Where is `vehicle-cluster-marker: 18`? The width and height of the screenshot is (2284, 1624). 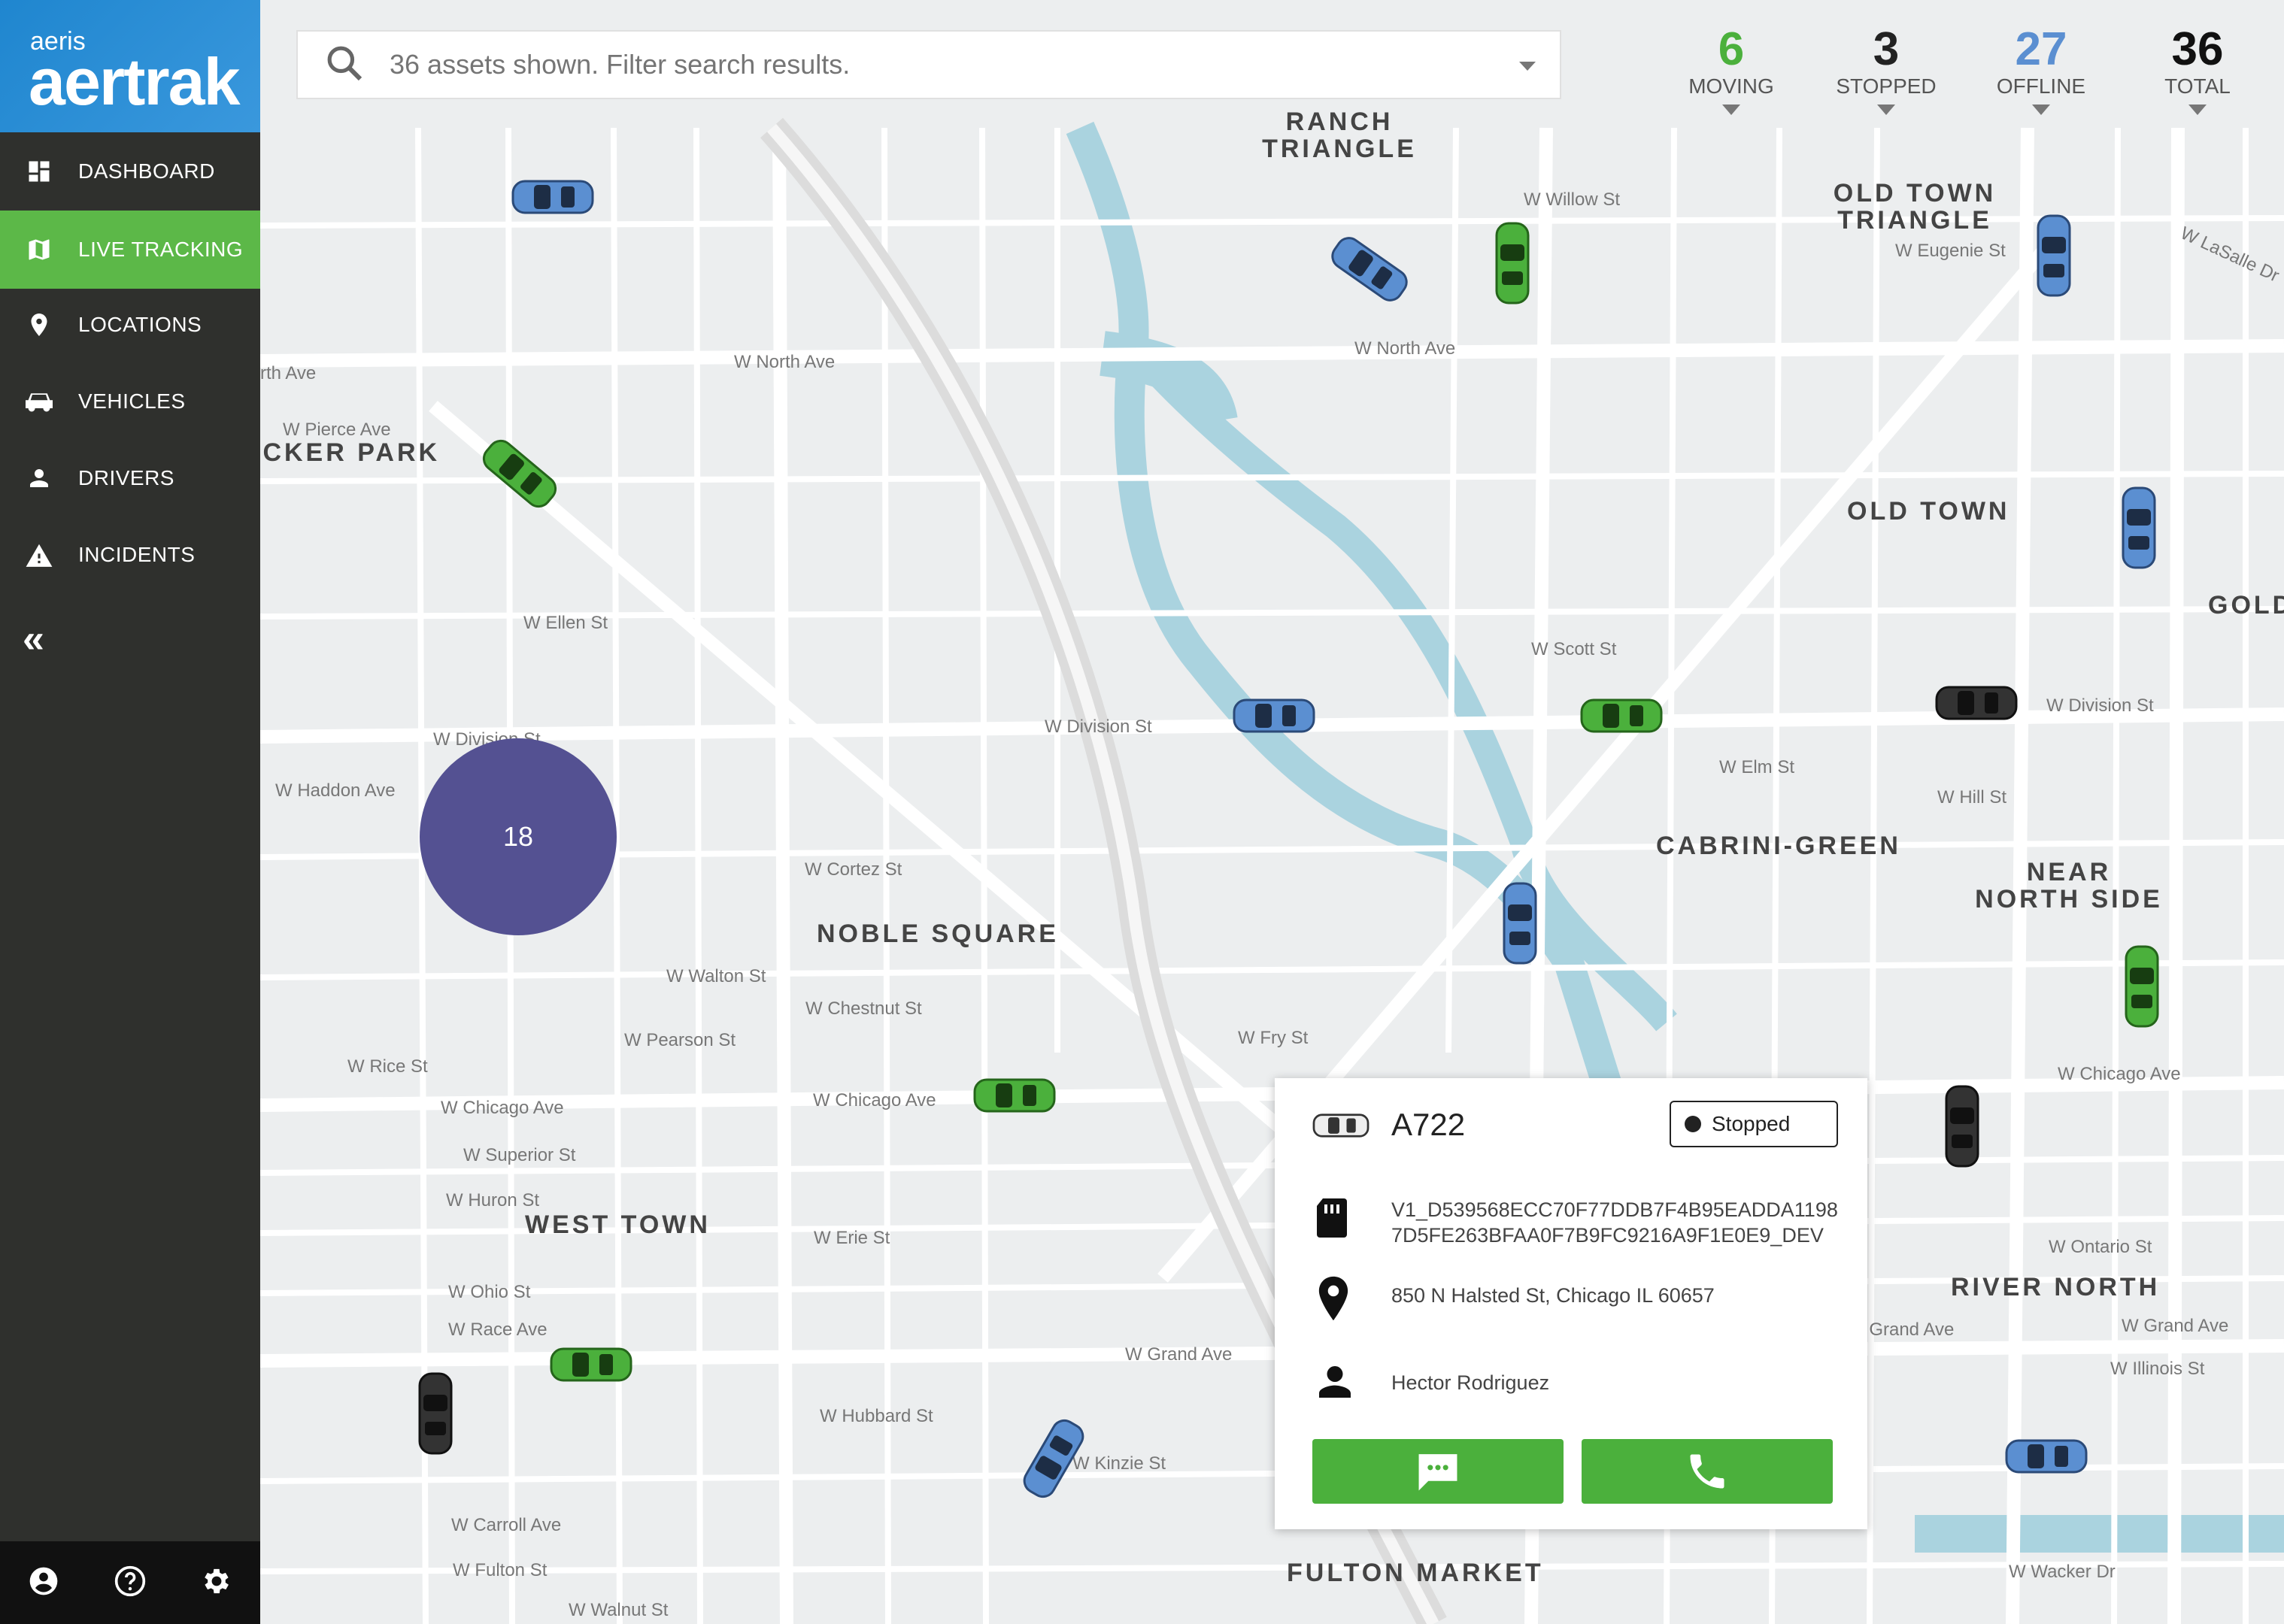 vehicle-cluster-marker: 18 is located at coordinates (519, 836).